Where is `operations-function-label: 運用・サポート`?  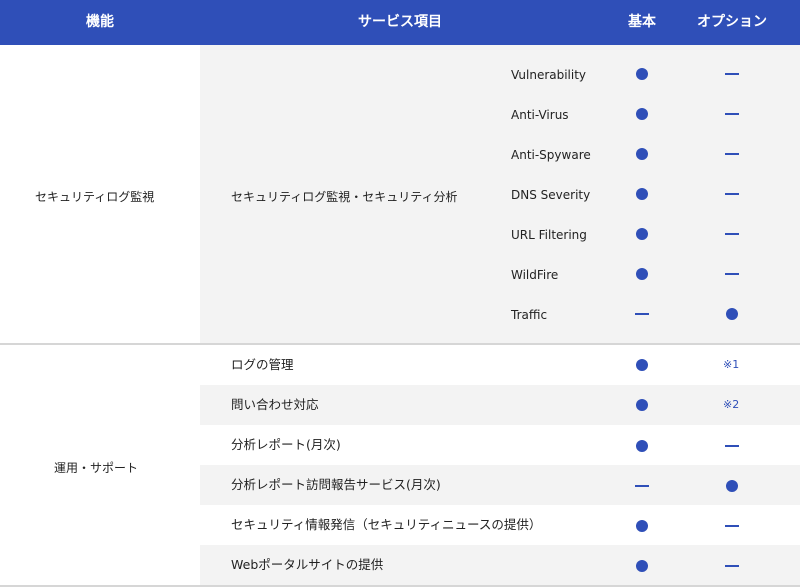 operations-function-label: 運用・サポート is located at coordinates (96, 468).